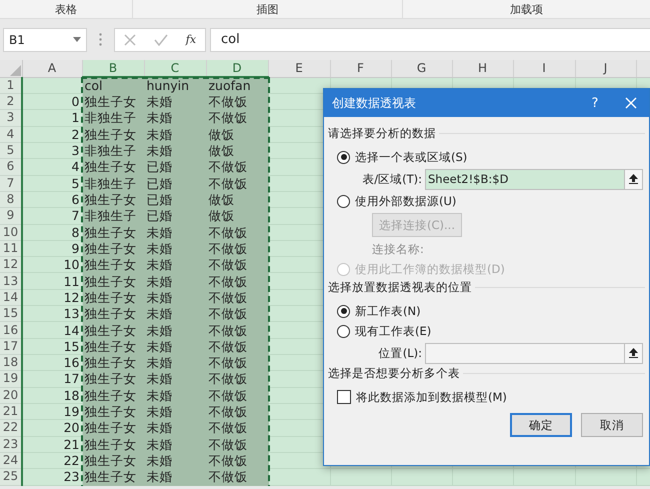 The height and width of the screenshot is (489, 650). Describe the element at coordinates (76, 134) in the screenshot. I see `table-cell: 2` at that location.